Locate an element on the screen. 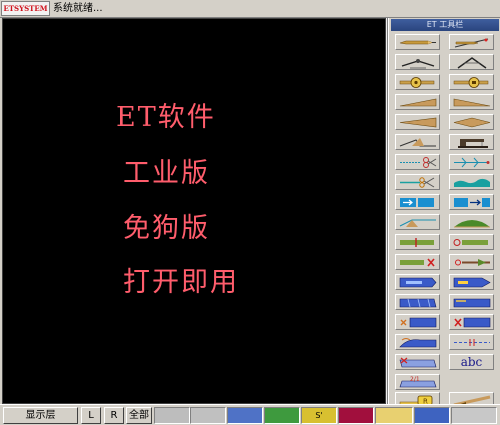 This screenshot has width=500, height=425. bar-insert-icon is located at coordinates (417, 242).